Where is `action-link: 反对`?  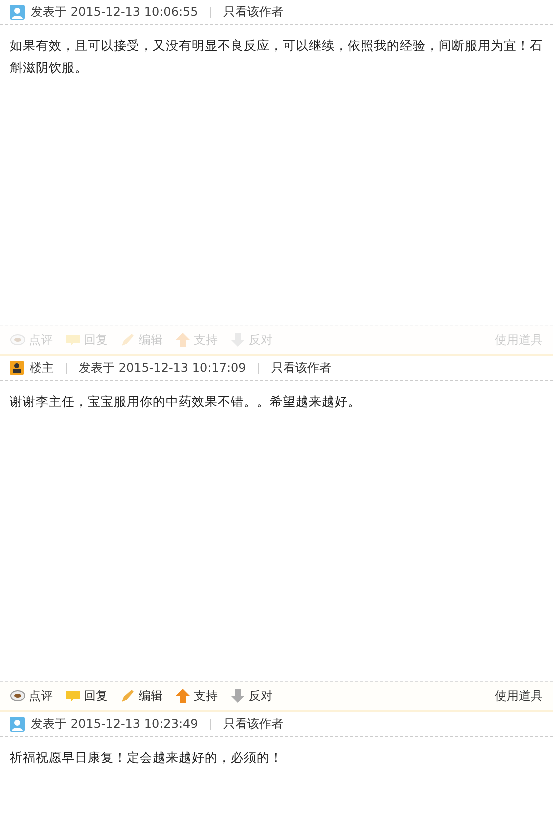
action-link: 反对 is located at coordinates (251, 696).